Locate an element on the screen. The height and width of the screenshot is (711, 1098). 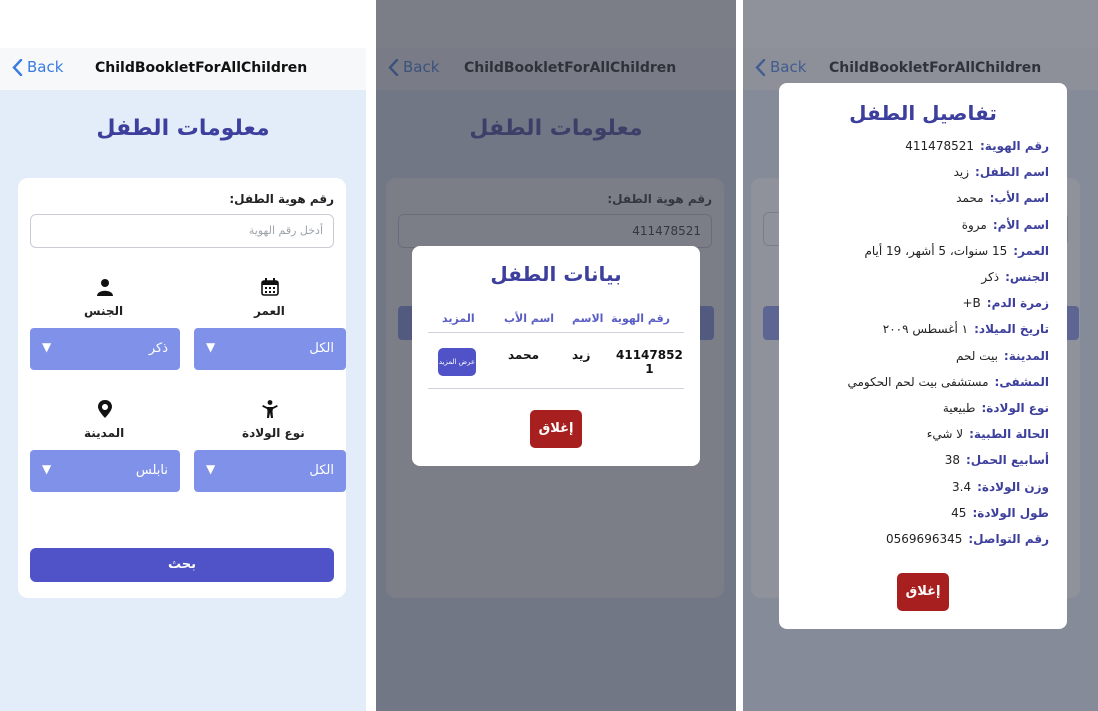
detail-label: اسم الأم: is located at coordinates (1020, 224).